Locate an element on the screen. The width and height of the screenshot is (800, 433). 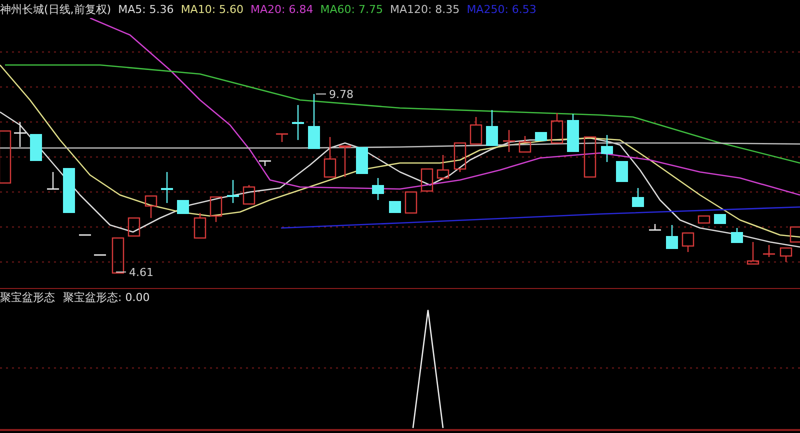
moving-average-label: MA20: 6.84 is located at coordinates (282, 9).